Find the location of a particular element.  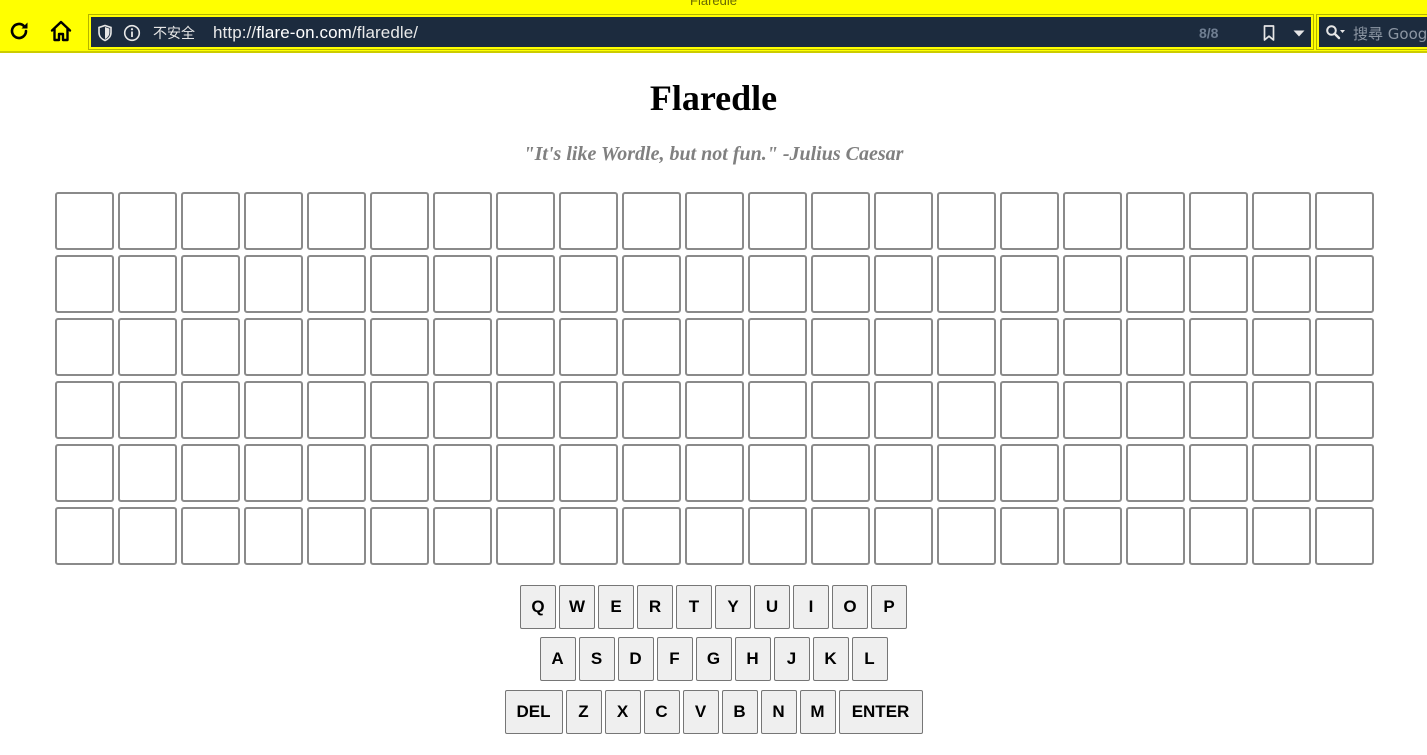

url-text: http://flare-on.com/flaredle/ is located at coordinates (315, 33).